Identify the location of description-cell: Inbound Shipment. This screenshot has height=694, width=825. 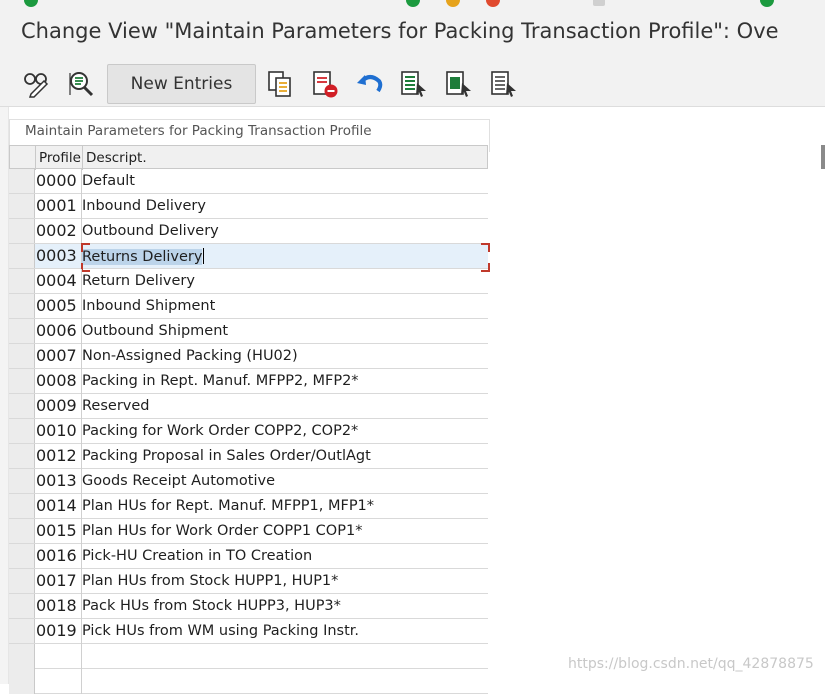
(148, 306).